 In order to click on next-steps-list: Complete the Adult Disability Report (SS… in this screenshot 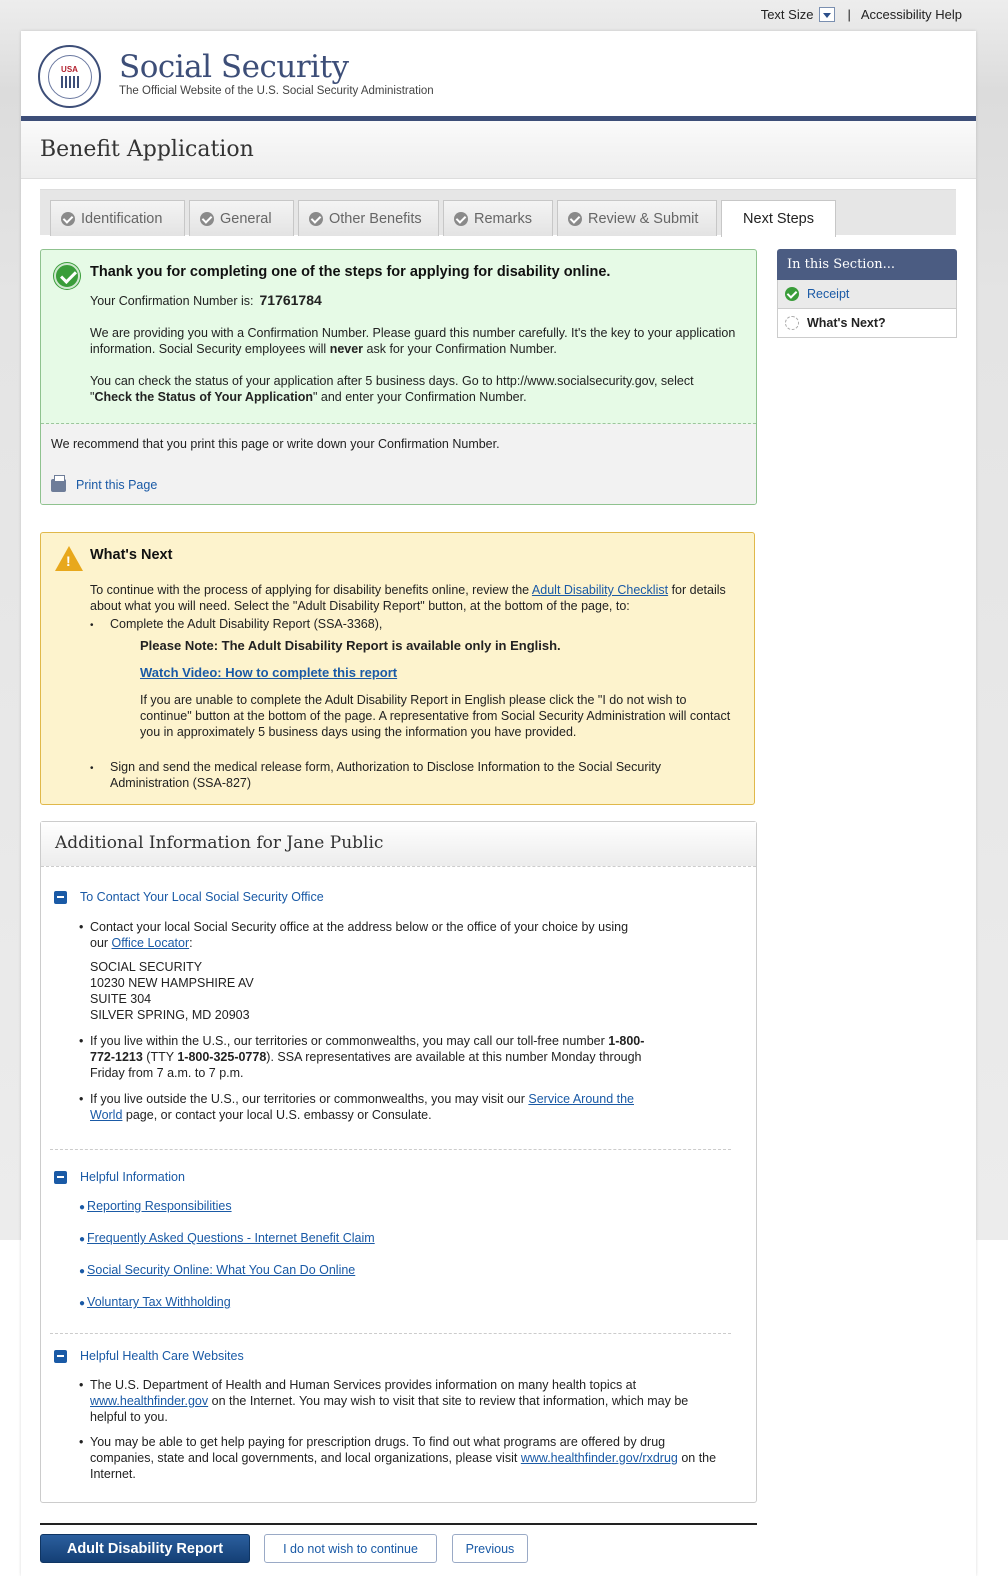, I will do `click(412, 703)`.